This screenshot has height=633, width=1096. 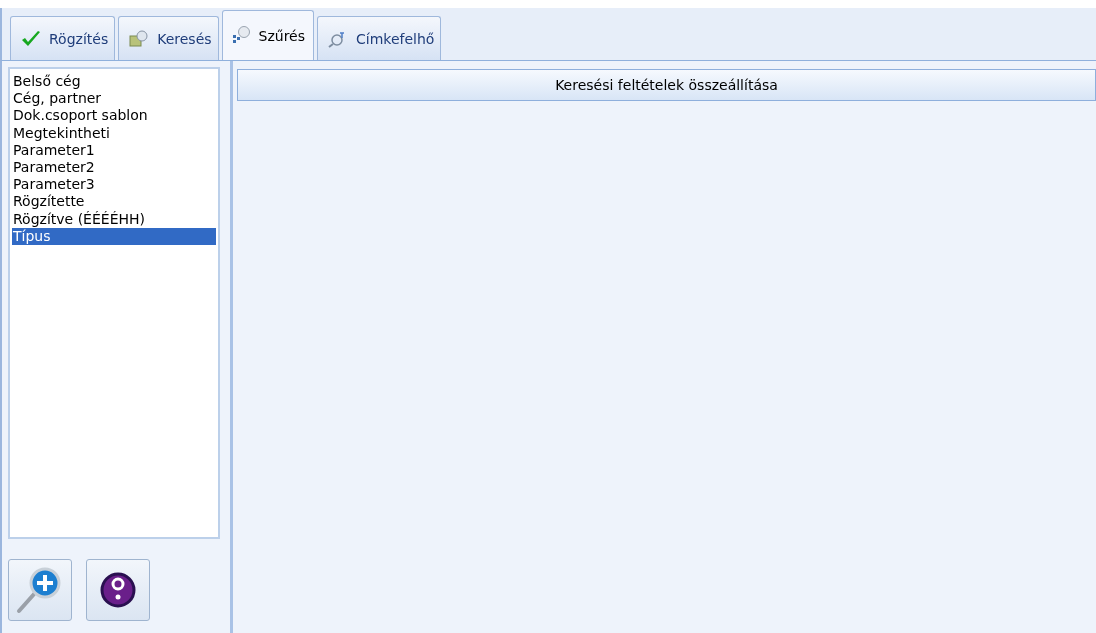 What do you see at coordinates (114, 202) in the screenshot?
I see `field-list-item: Rögzítette` at bounding box center [114, 202].